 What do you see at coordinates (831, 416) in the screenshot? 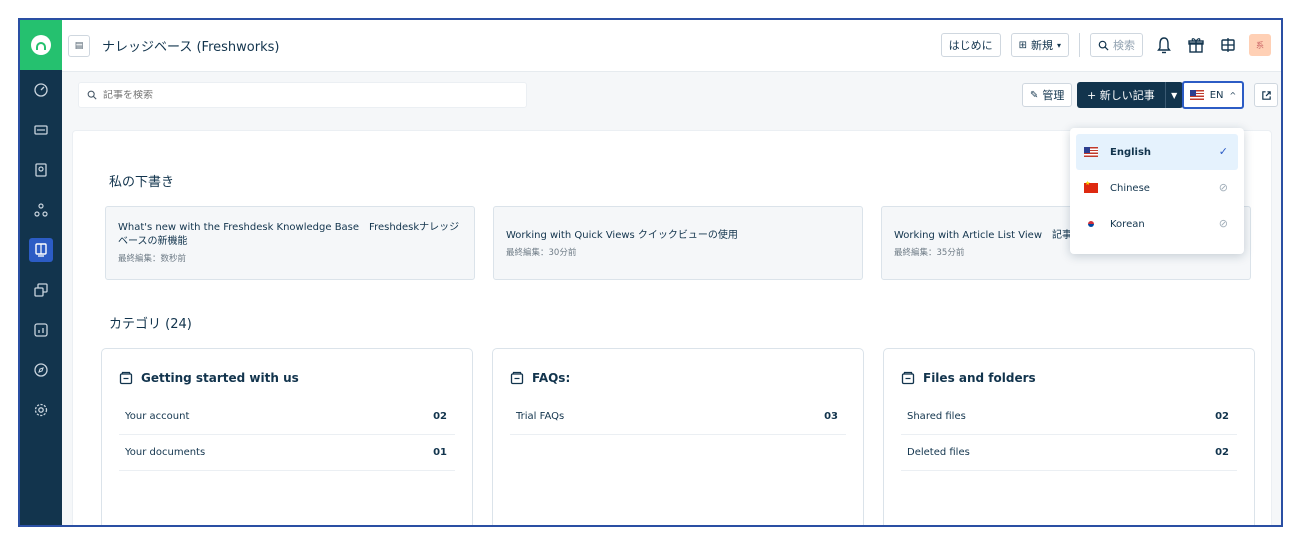
I see `article-count: 03` at bounding box center [831, 416].